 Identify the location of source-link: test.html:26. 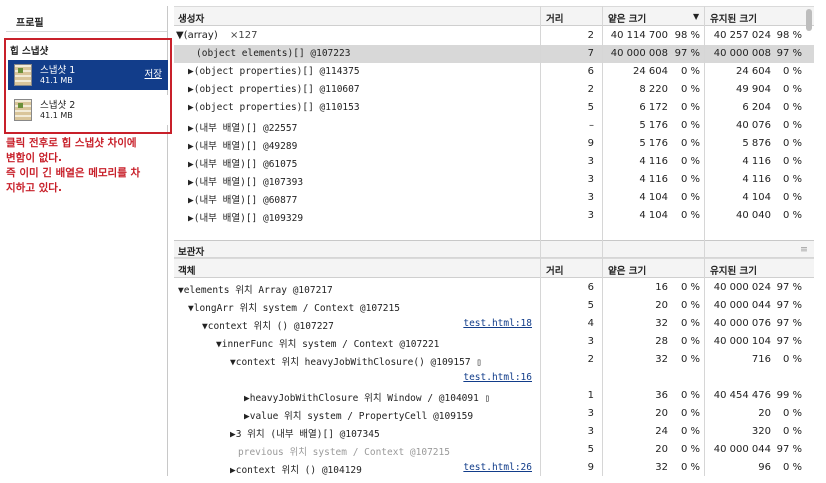
(497, 467).